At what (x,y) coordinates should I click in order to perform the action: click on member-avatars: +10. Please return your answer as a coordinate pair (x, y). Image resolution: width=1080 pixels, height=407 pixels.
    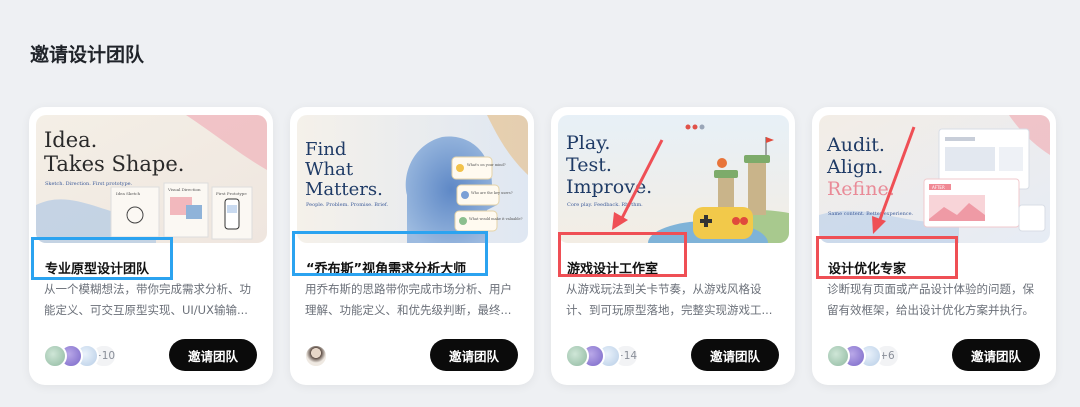
    Looking at the image, I should click on (80, 356).